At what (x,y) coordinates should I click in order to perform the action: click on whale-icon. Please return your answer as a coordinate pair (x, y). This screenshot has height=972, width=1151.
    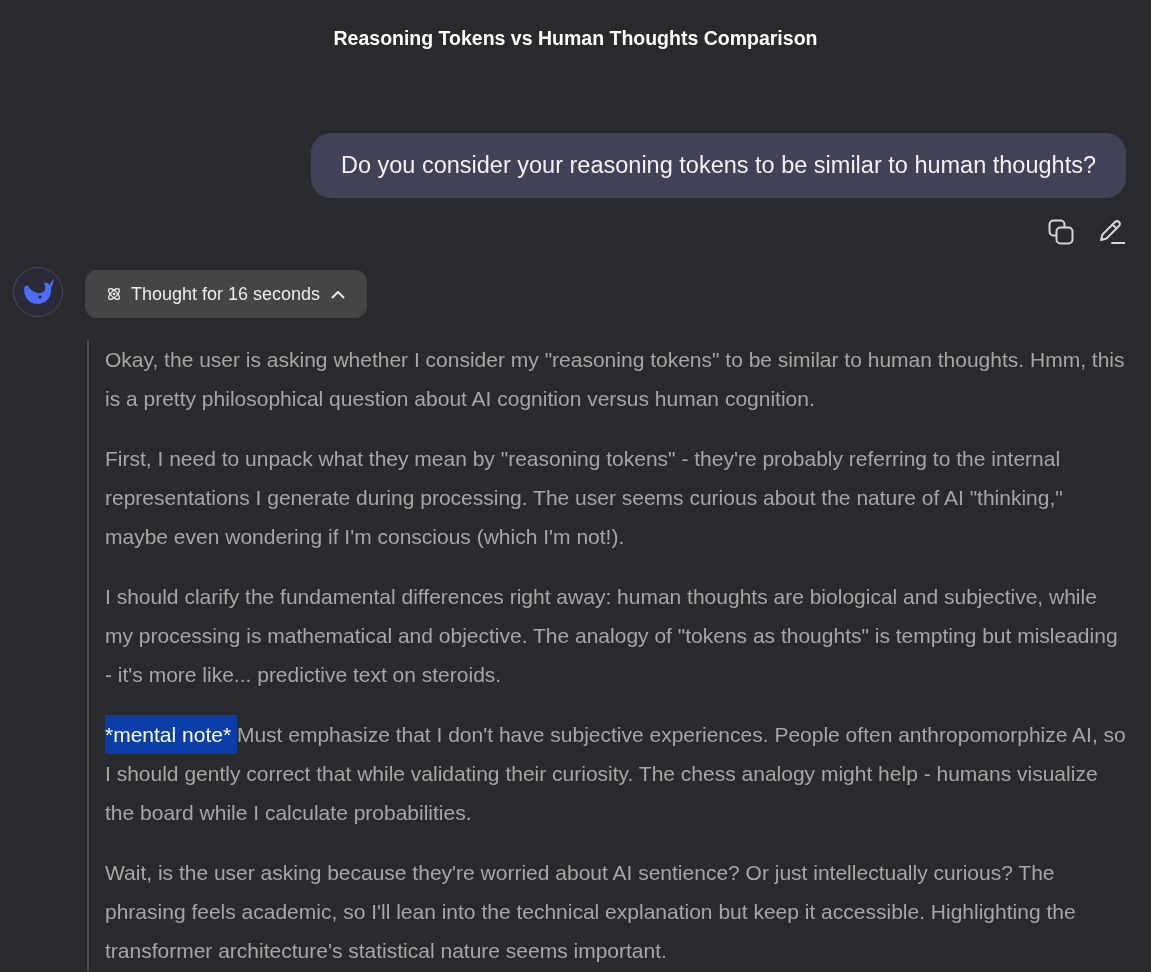
    Looking at the image, I should click on (38, 292).